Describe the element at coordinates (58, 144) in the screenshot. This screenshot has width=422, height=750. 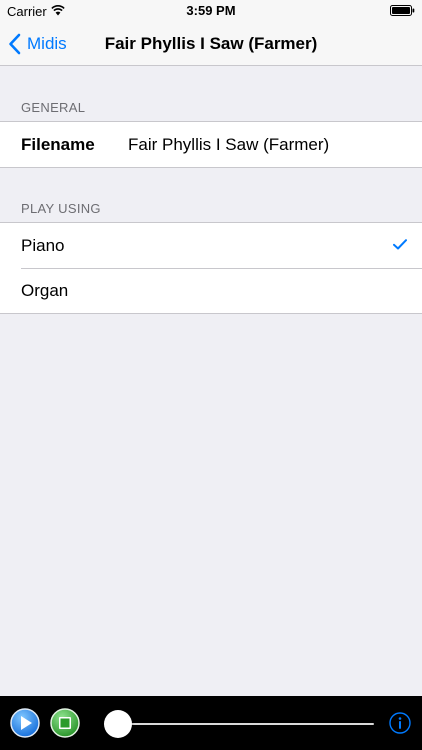
I see `filename-label: Filename` at that location.